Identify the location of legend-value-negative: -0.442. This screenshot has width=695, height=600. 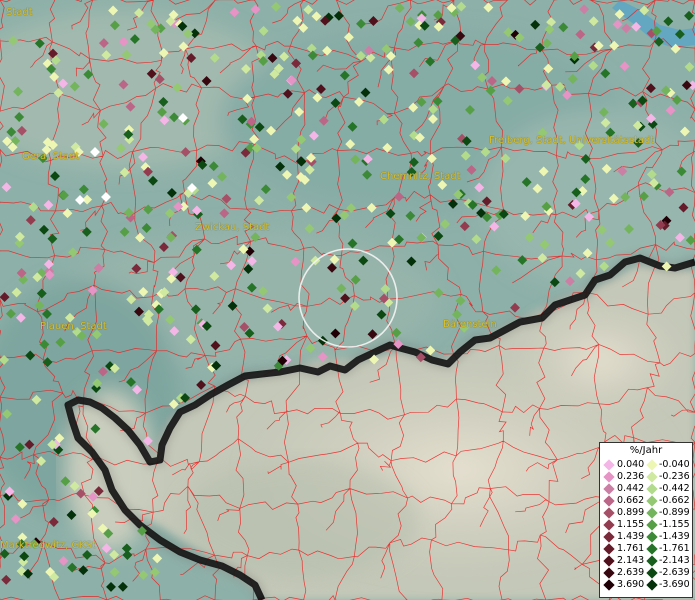
(674, 488).